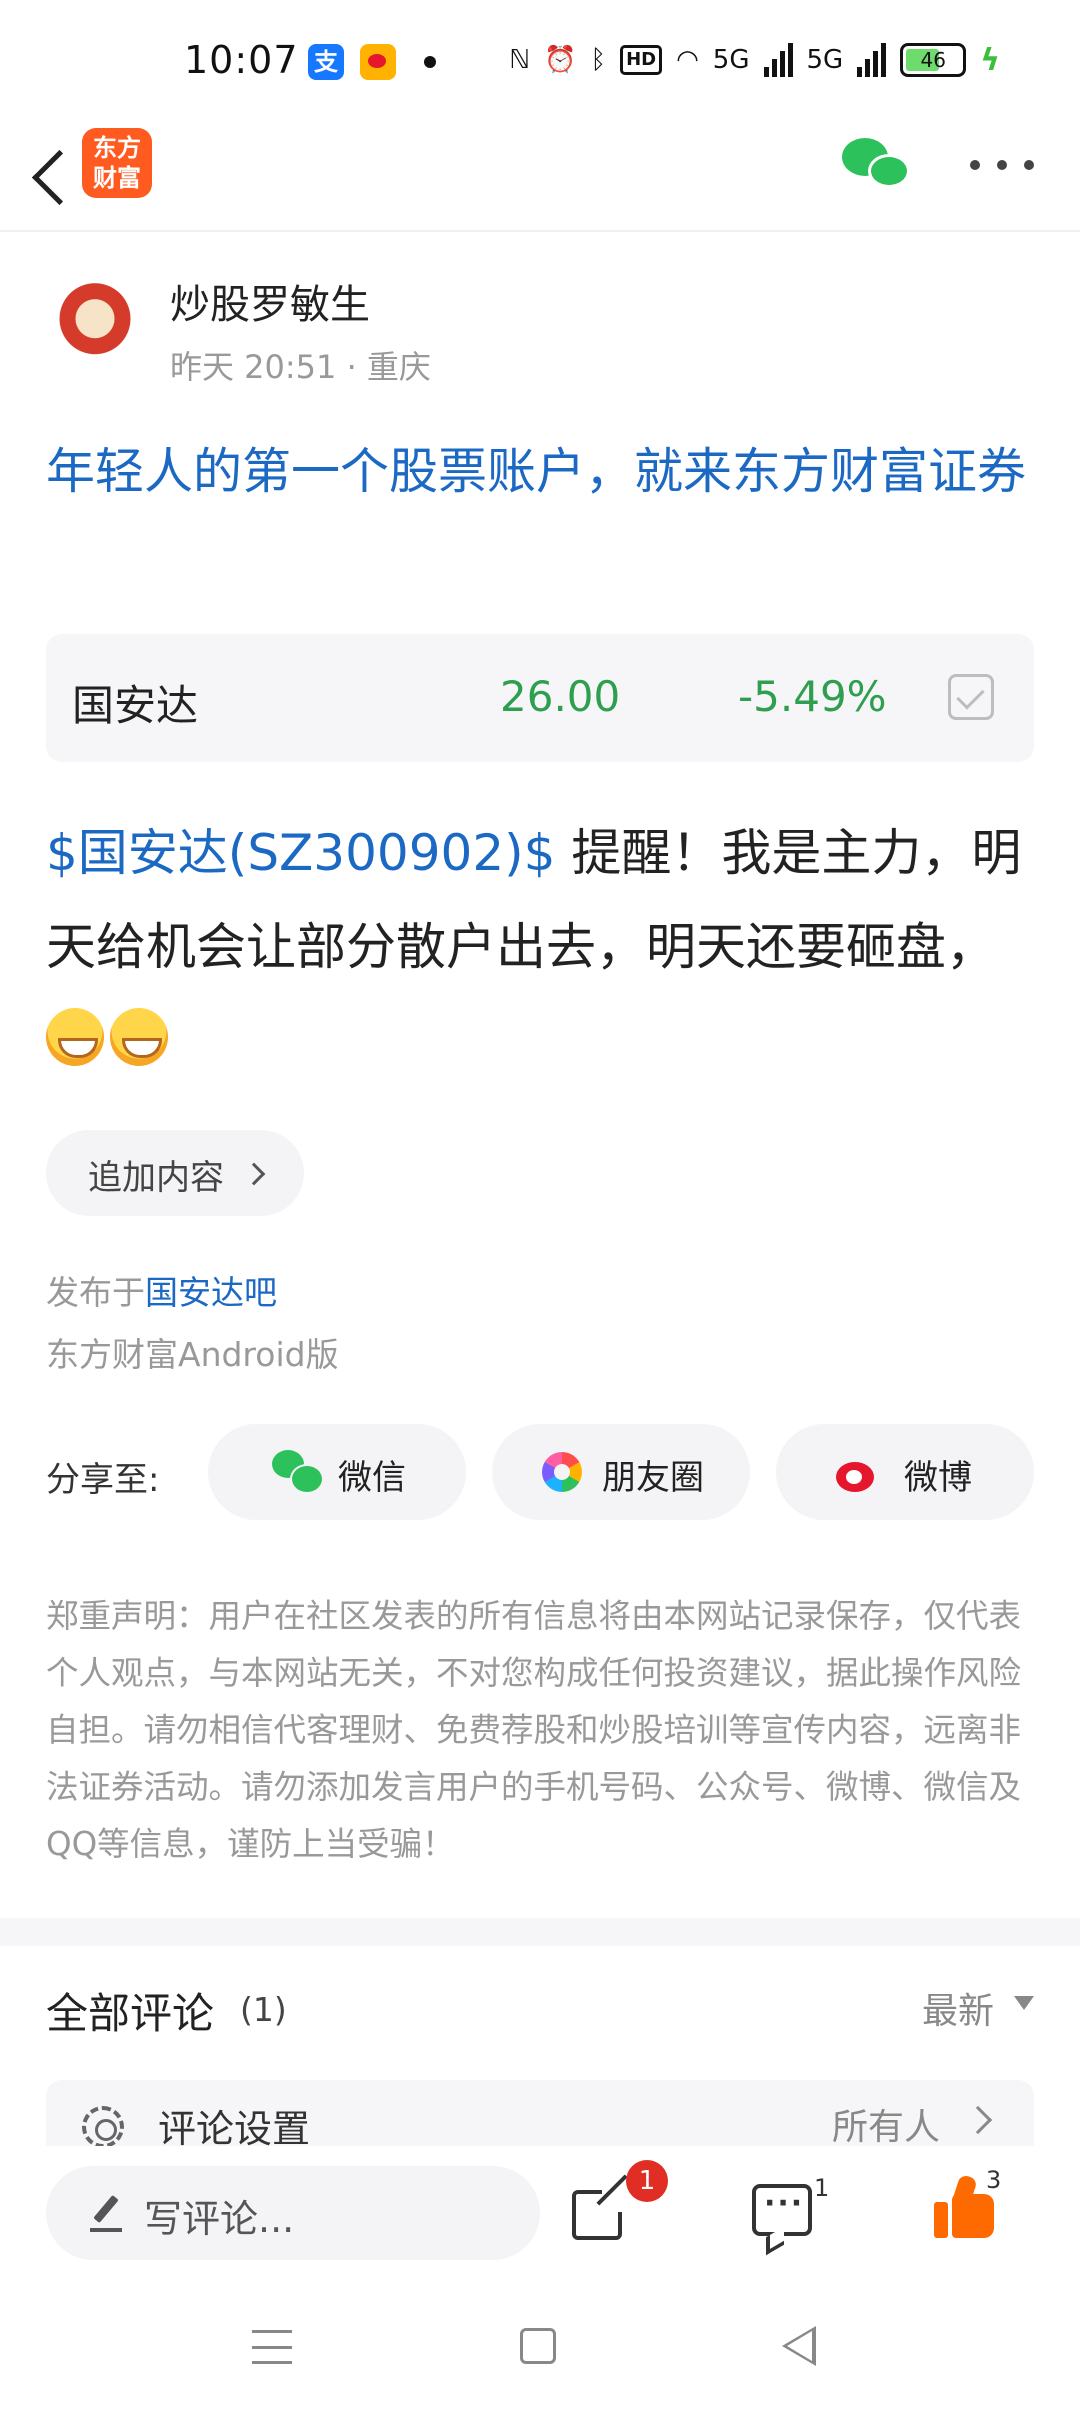  What do you see at coordinates (540, 1932) in the screenshot?
I see `section-divider` at bounding box center [540, 1932].